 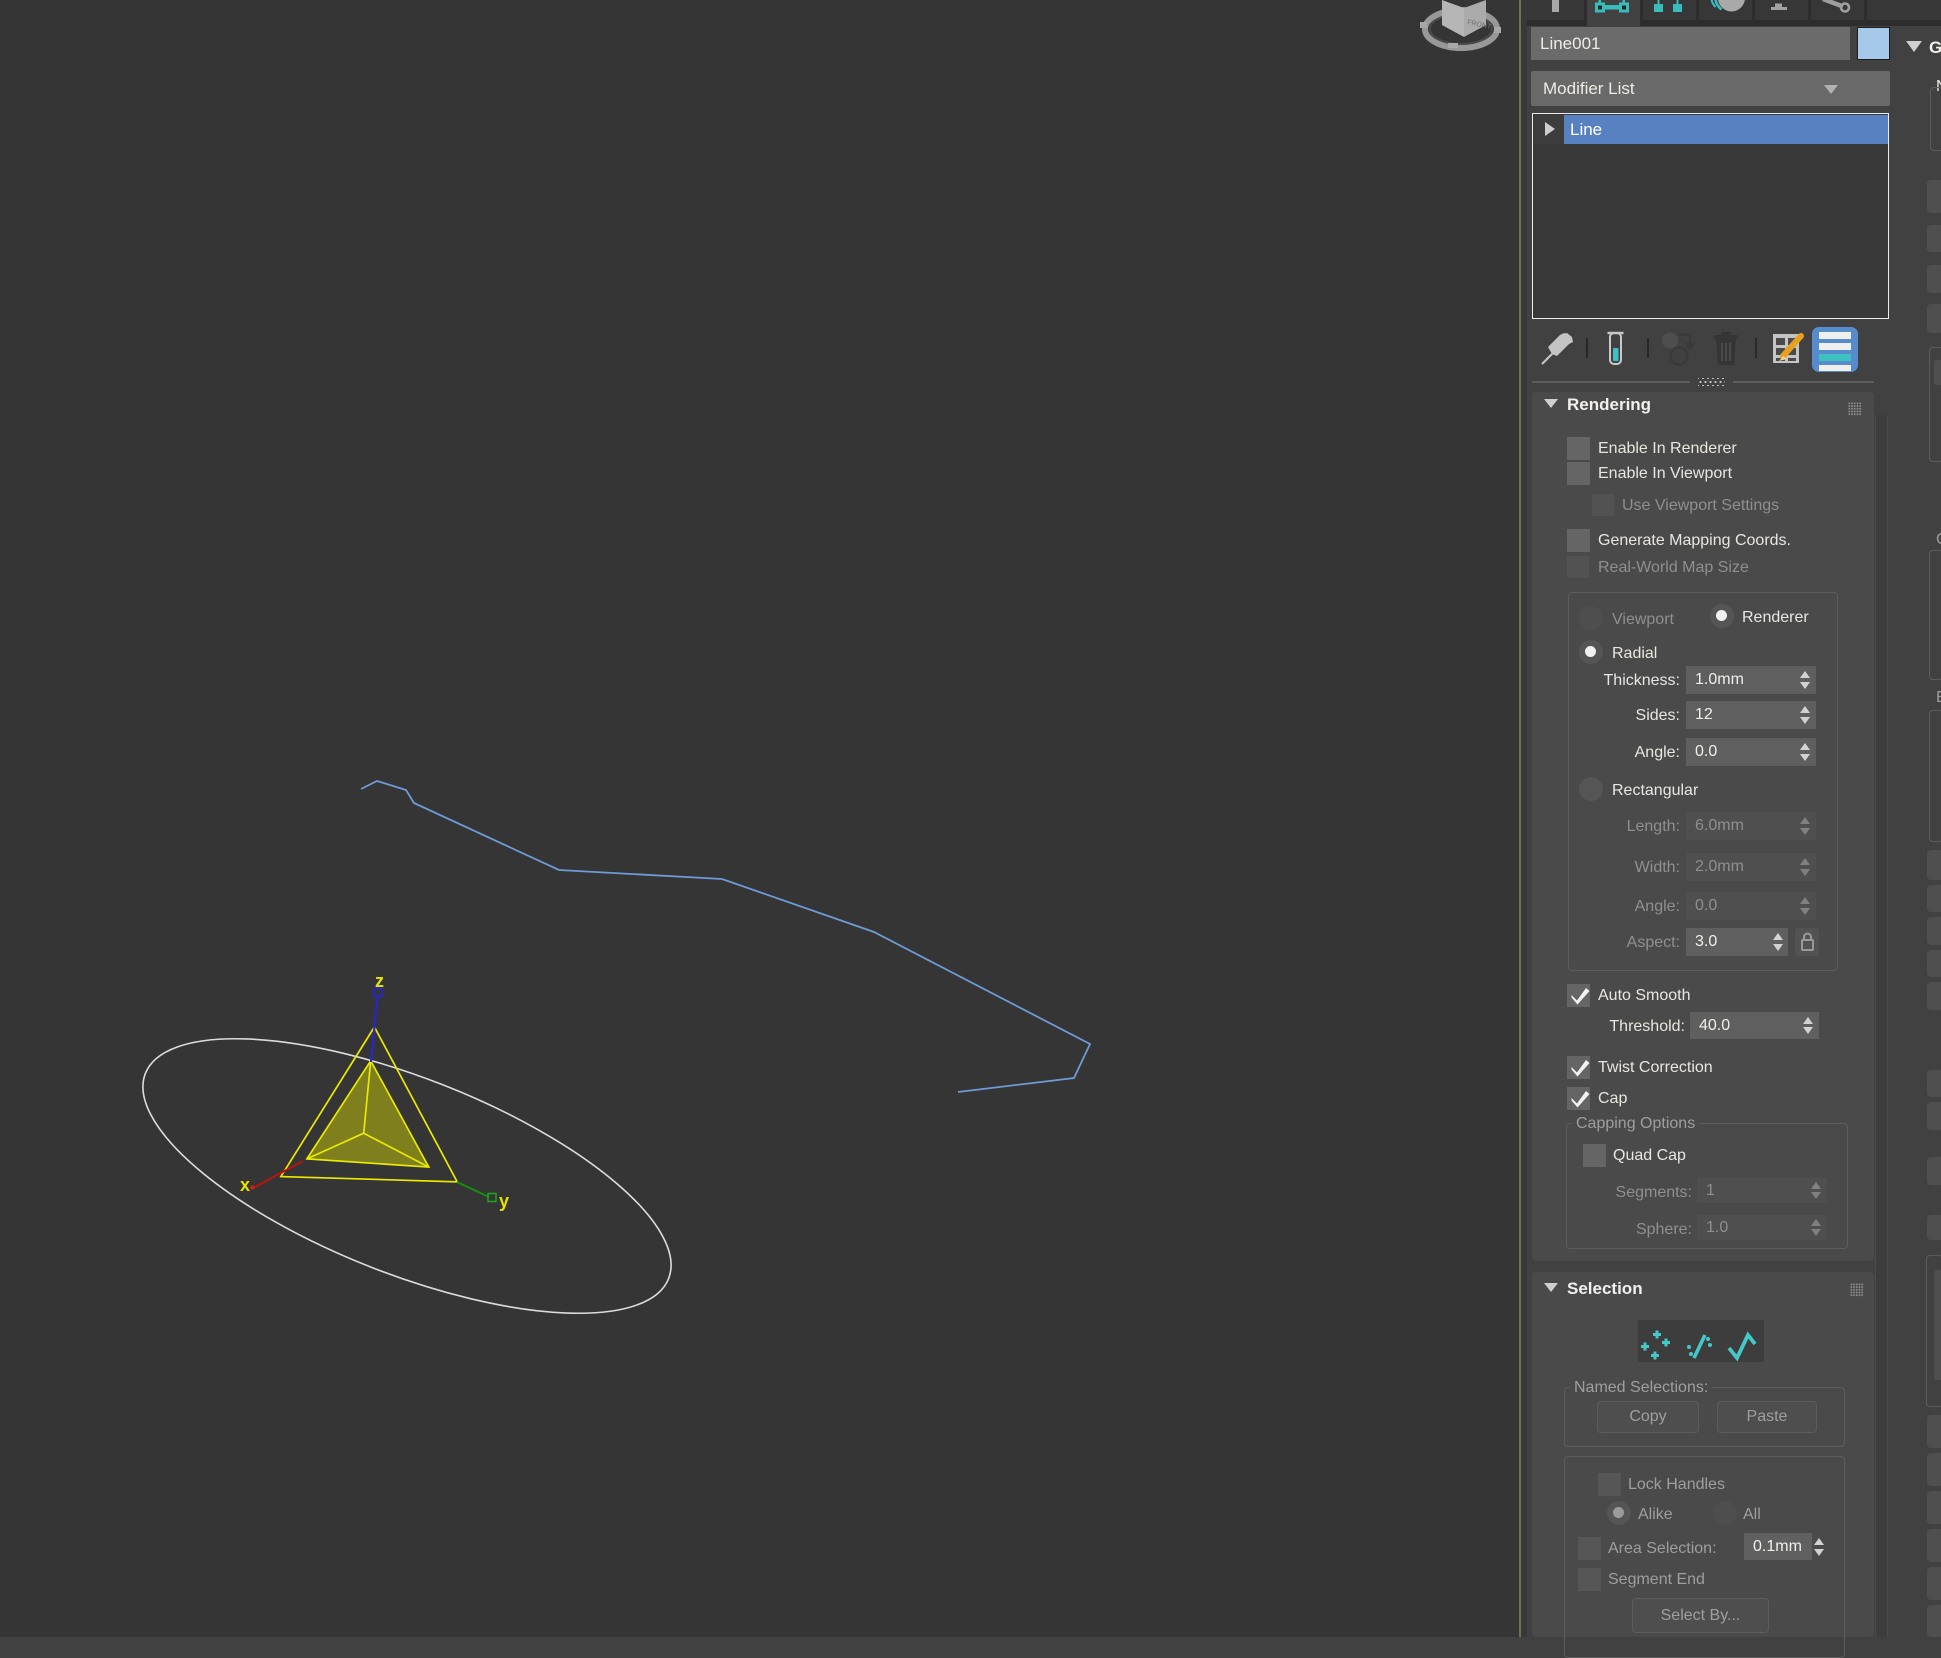 I want to click on svg-text: x, so click(x=245, y=1185).